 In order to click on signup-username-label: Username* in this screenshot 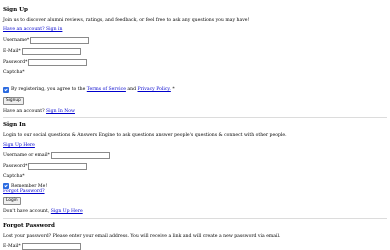, I will do `click(16, 40)`.